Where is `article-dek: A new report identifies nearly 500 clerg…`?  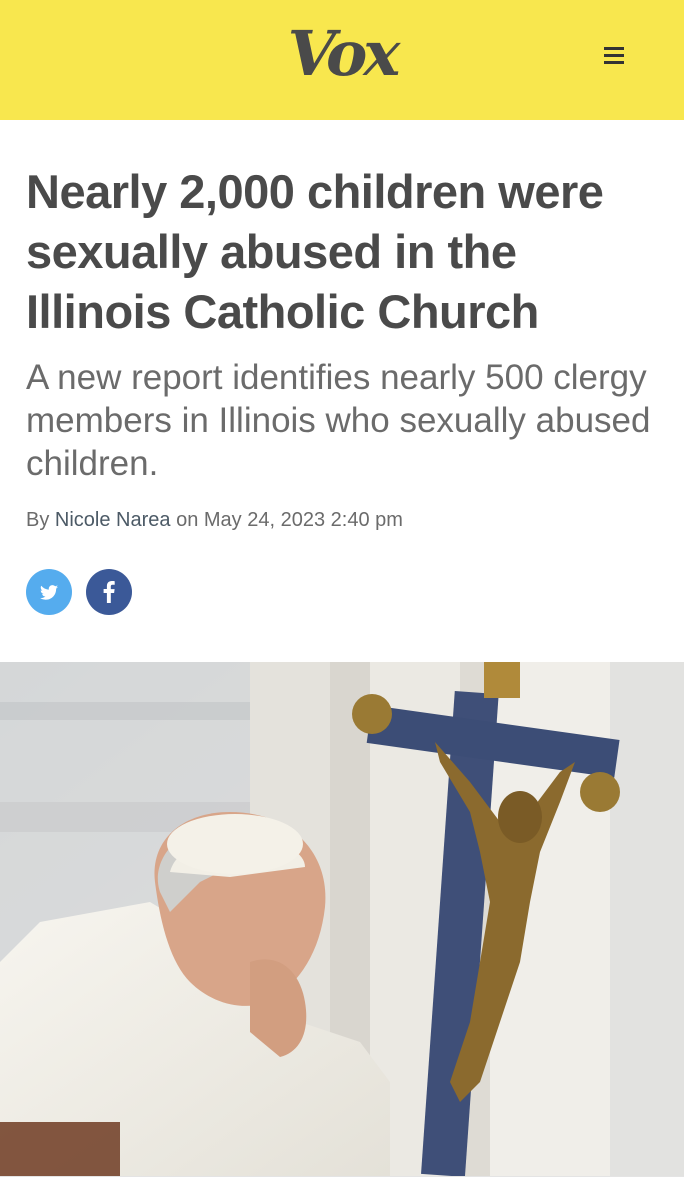 article-dek: A new report identifies nearly 500 clerg… is located at coordinates (338, 420).